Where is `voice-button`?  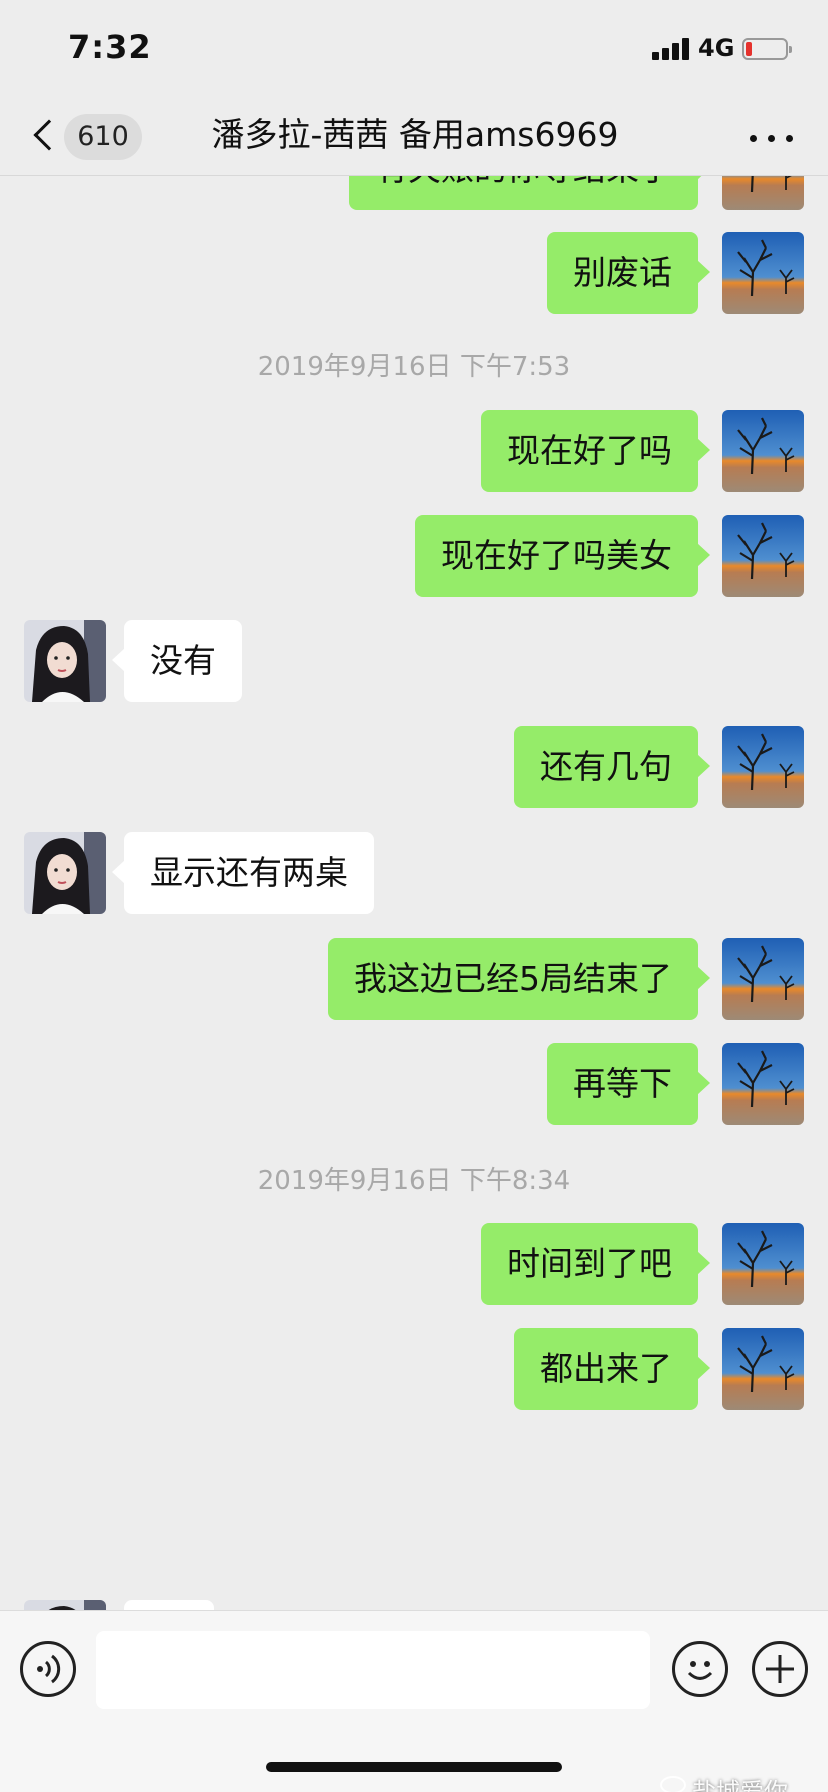 voice-button is located at coordinates (48, 1669).